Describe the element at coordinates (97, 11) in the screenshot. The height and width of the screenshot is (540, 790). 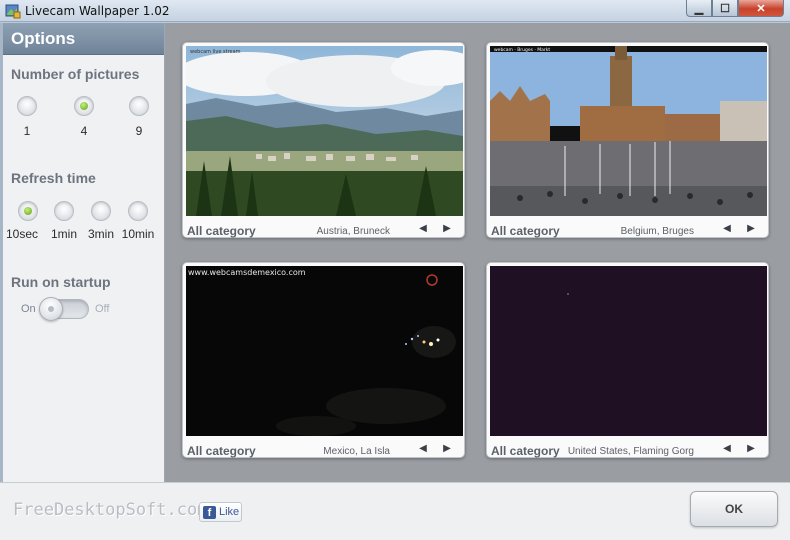
I see `window-title: Livecam Wallpaper 1.02` at that location.